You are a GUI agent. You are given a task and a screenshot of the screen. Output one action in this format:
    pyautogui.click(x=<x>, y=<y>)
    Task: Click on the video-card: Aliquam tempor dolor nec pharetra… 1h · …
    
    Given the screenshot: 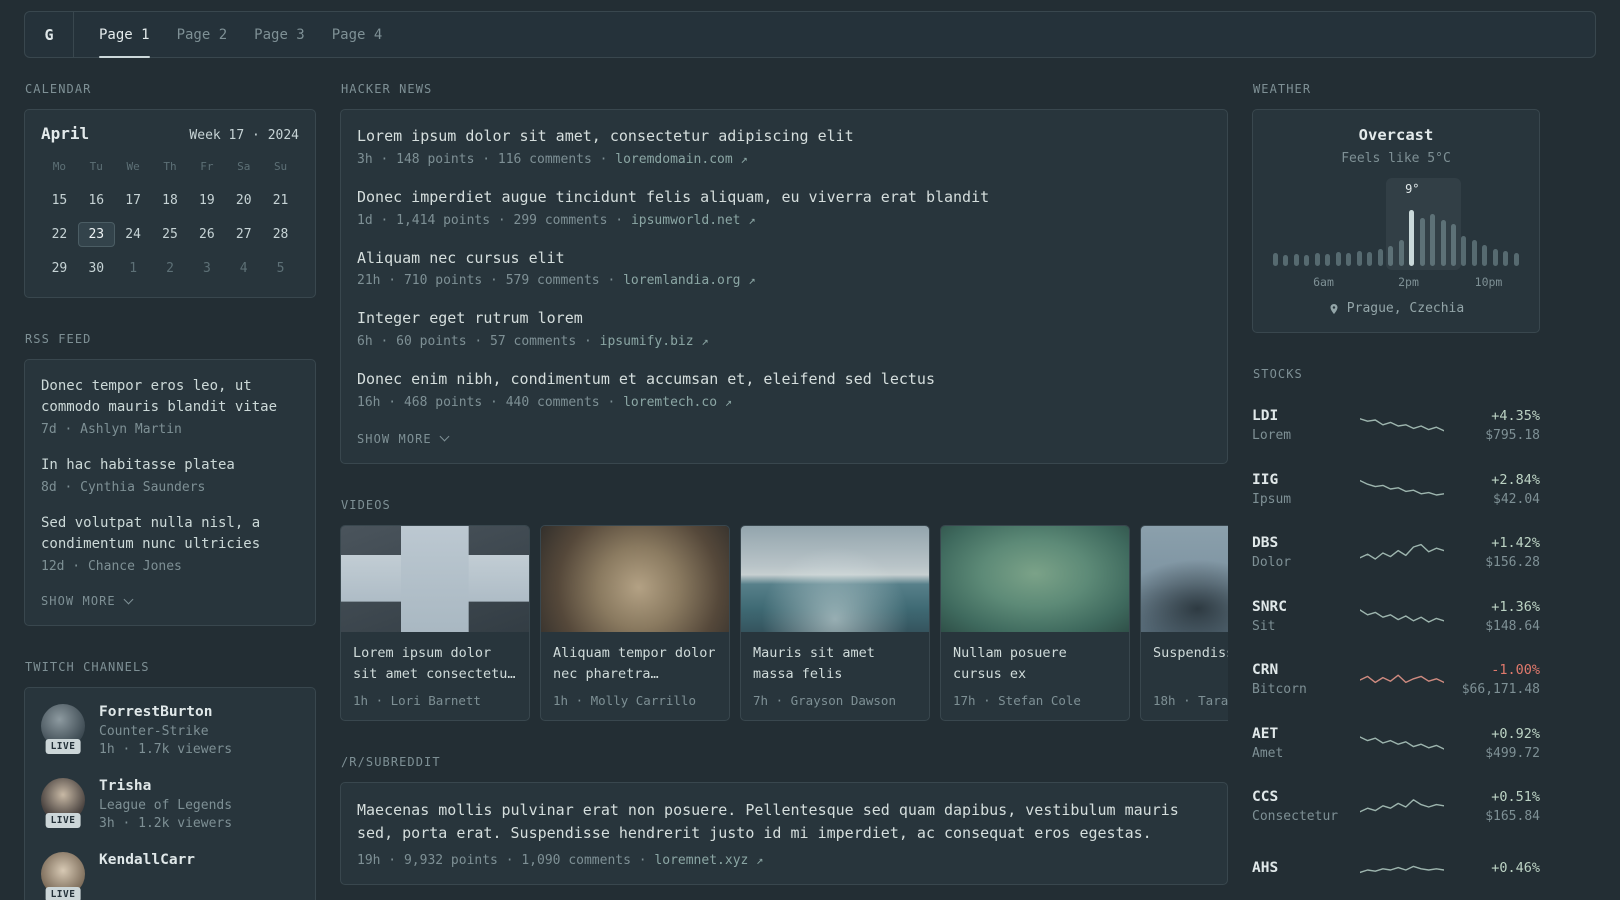 What is the action you would take?
    pyautogui.click(x=635, y=622)
    